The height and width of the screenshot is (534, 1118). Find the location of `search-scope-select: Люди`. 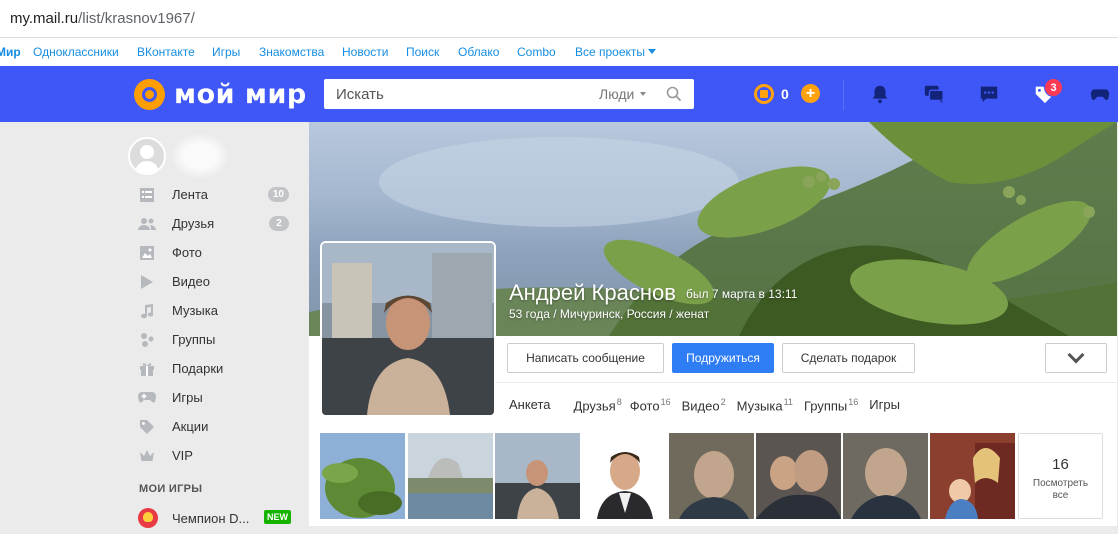

search-scope-select: Люди is located at coordinates (623, 94).